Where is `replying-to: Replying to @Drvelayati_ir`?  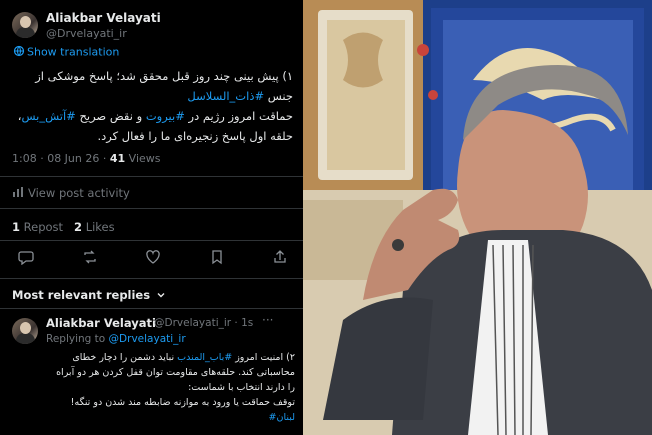 replying-to: Replying to @Drvelayati_ir is located at coordinates (116, 339).